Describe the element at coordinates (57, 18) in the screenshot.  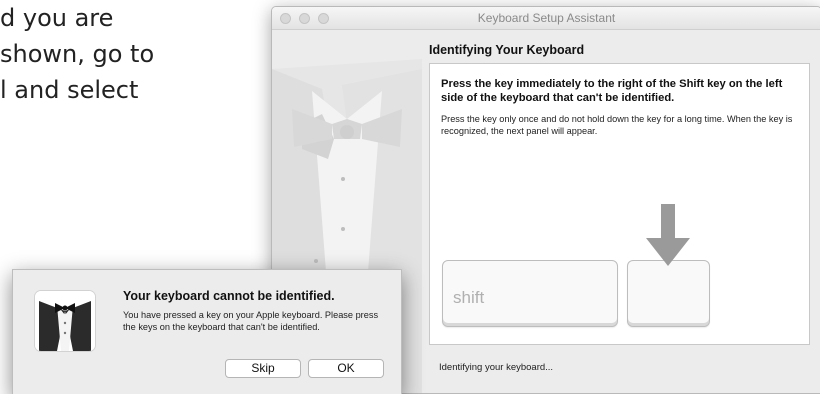
I see `article-line-1: d you are` at that location.